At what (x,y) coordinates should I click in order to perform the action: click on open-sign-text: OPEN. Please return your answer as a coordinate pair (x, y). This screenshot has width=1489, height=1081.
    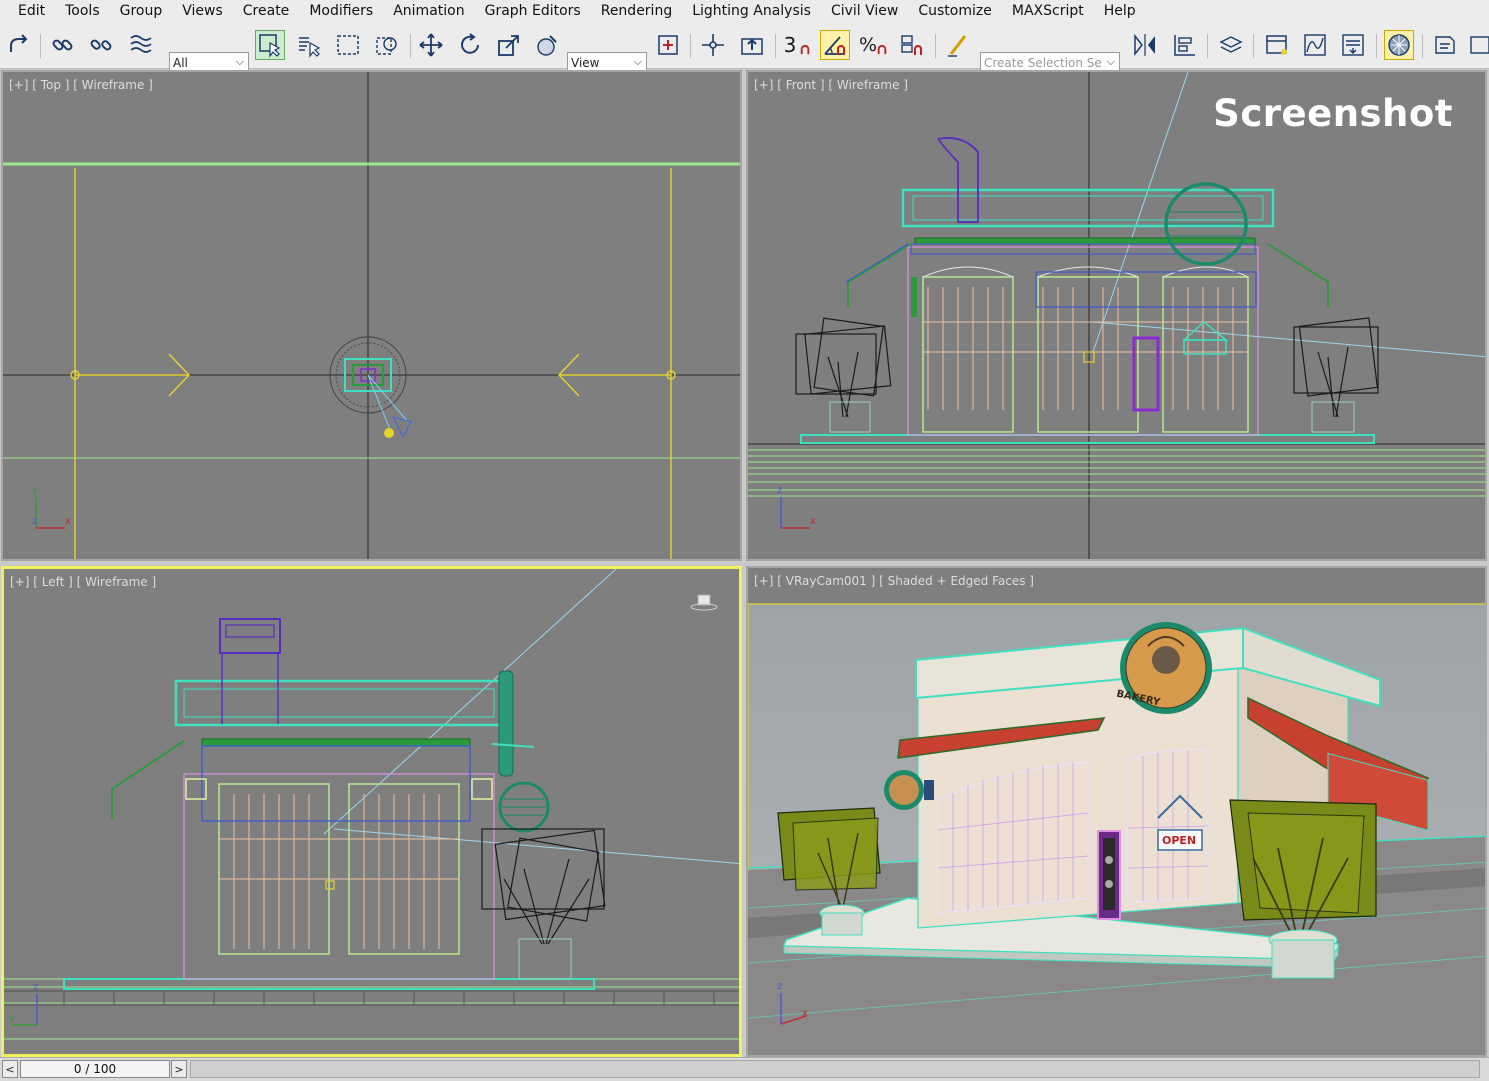
    Looking at the image, I should click on (1179, 840).